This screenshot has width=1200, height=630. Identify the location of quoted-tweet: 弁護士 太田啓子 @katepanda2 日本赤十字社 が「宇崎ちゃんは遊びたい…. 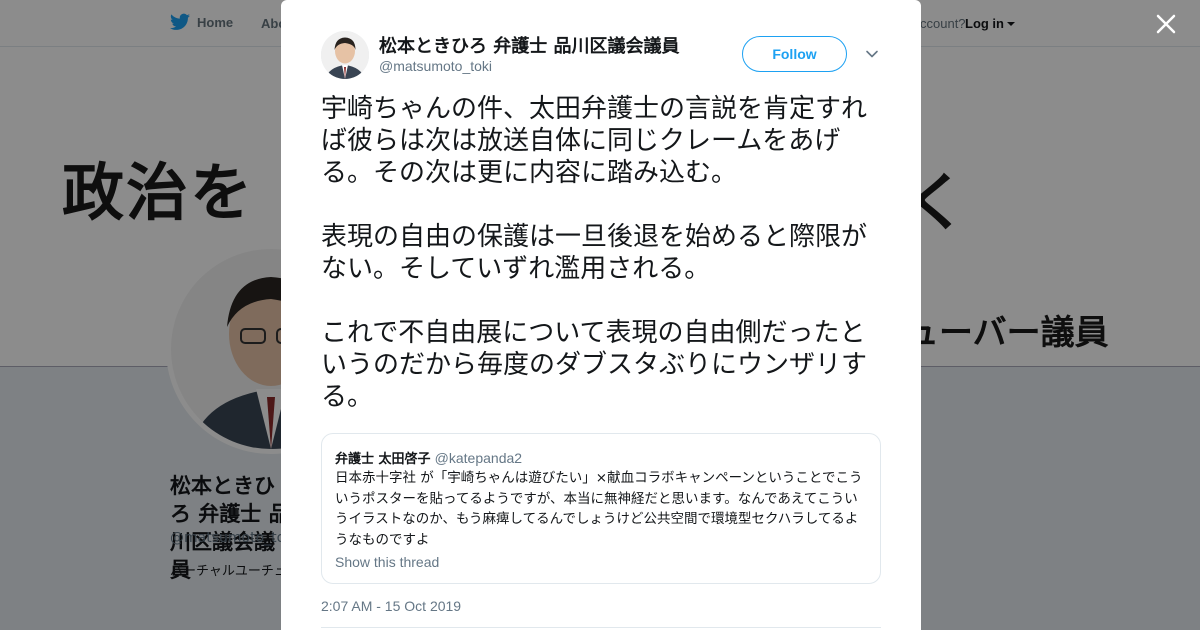
(601, 508).